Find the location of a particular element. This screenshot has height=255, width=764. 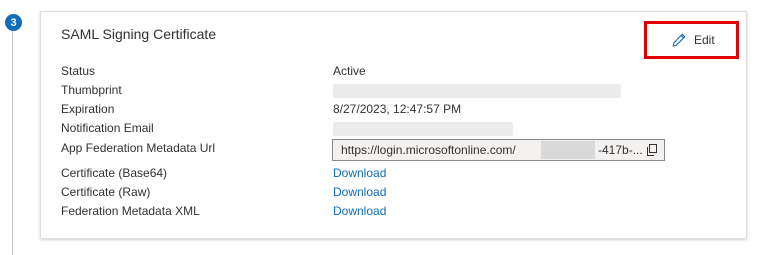

expiration-label: Expiration is located at coordinates (88, 109).